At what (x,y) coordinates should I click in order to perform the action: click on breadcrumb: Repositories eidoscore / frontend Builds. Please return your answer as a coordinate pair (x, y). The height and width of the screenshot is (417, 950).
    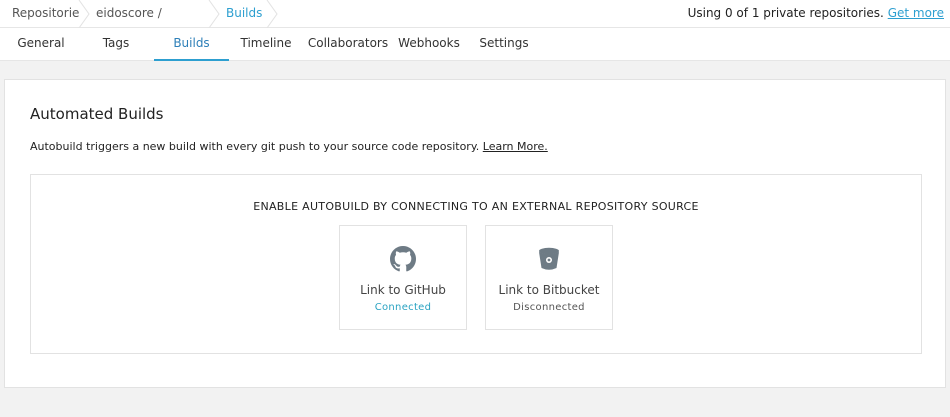
    Looking at the image, I should click on (139, 23).